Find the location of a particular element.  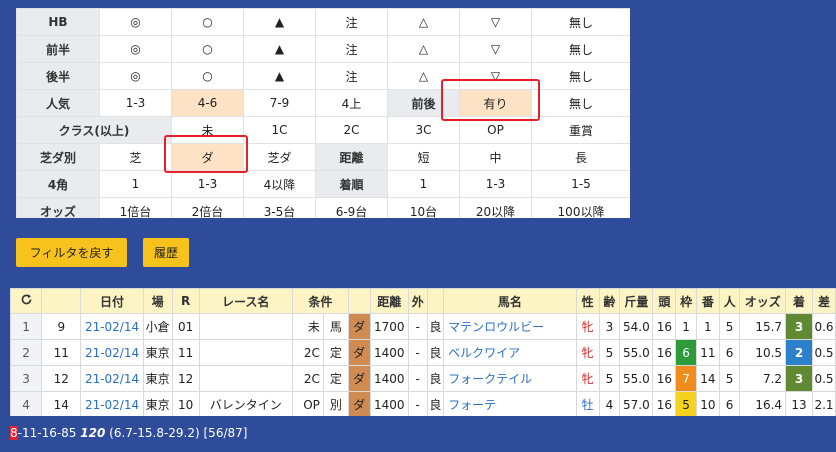

cell-horse-link: ベルクワイア is located at coordinates (510, 352).